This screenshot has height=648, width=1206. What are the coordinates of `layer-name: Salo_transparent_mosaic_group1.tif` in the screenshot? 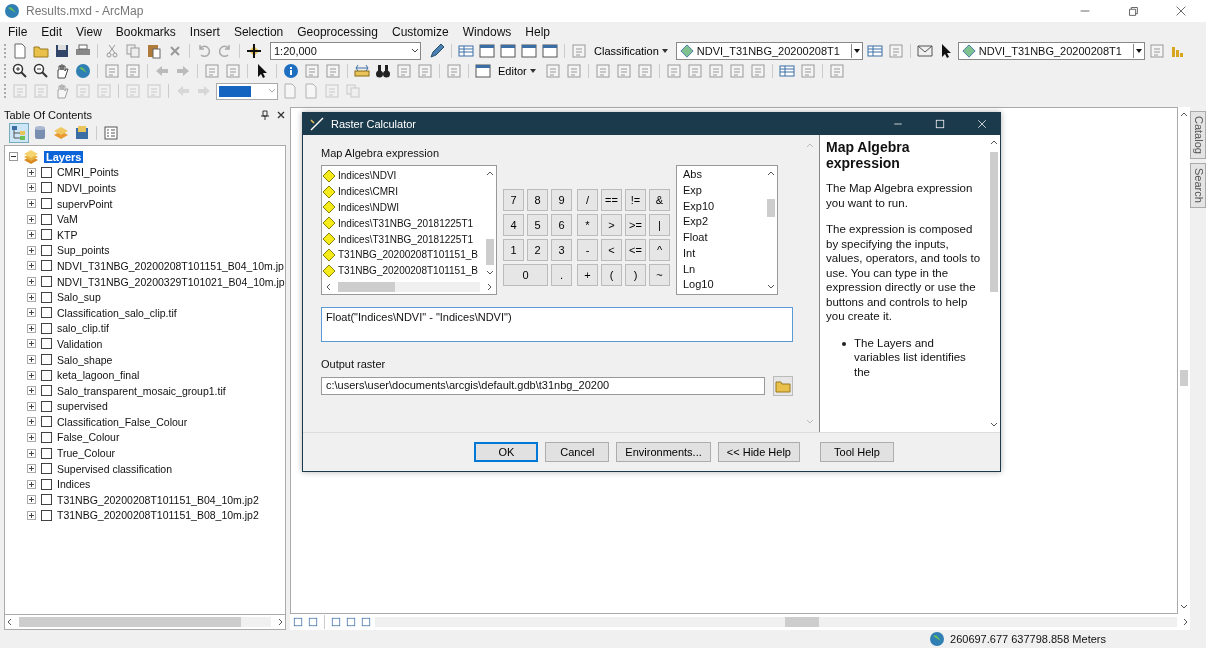 It's located at (141, 390).